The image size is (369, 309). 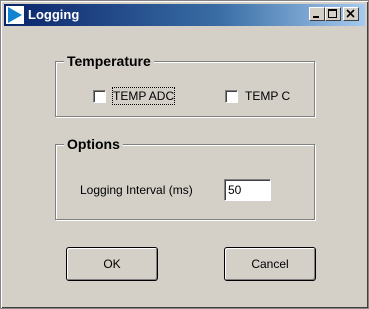 What do you see at coordinates (247, 190) in the screenshot?
I see `logging-interval-input` at bounding box center [247, 190].